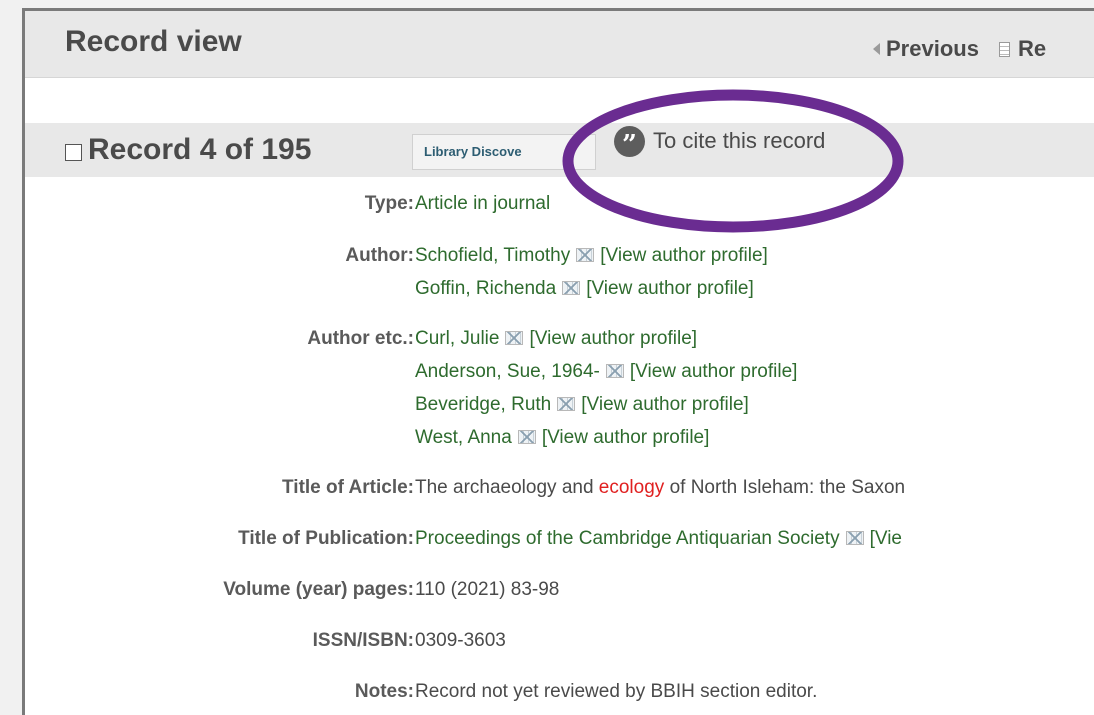 The width and height of the screenshot is (1094, 715). I want to click on title-of-article-text: The archaeology and, so click(507, 487).